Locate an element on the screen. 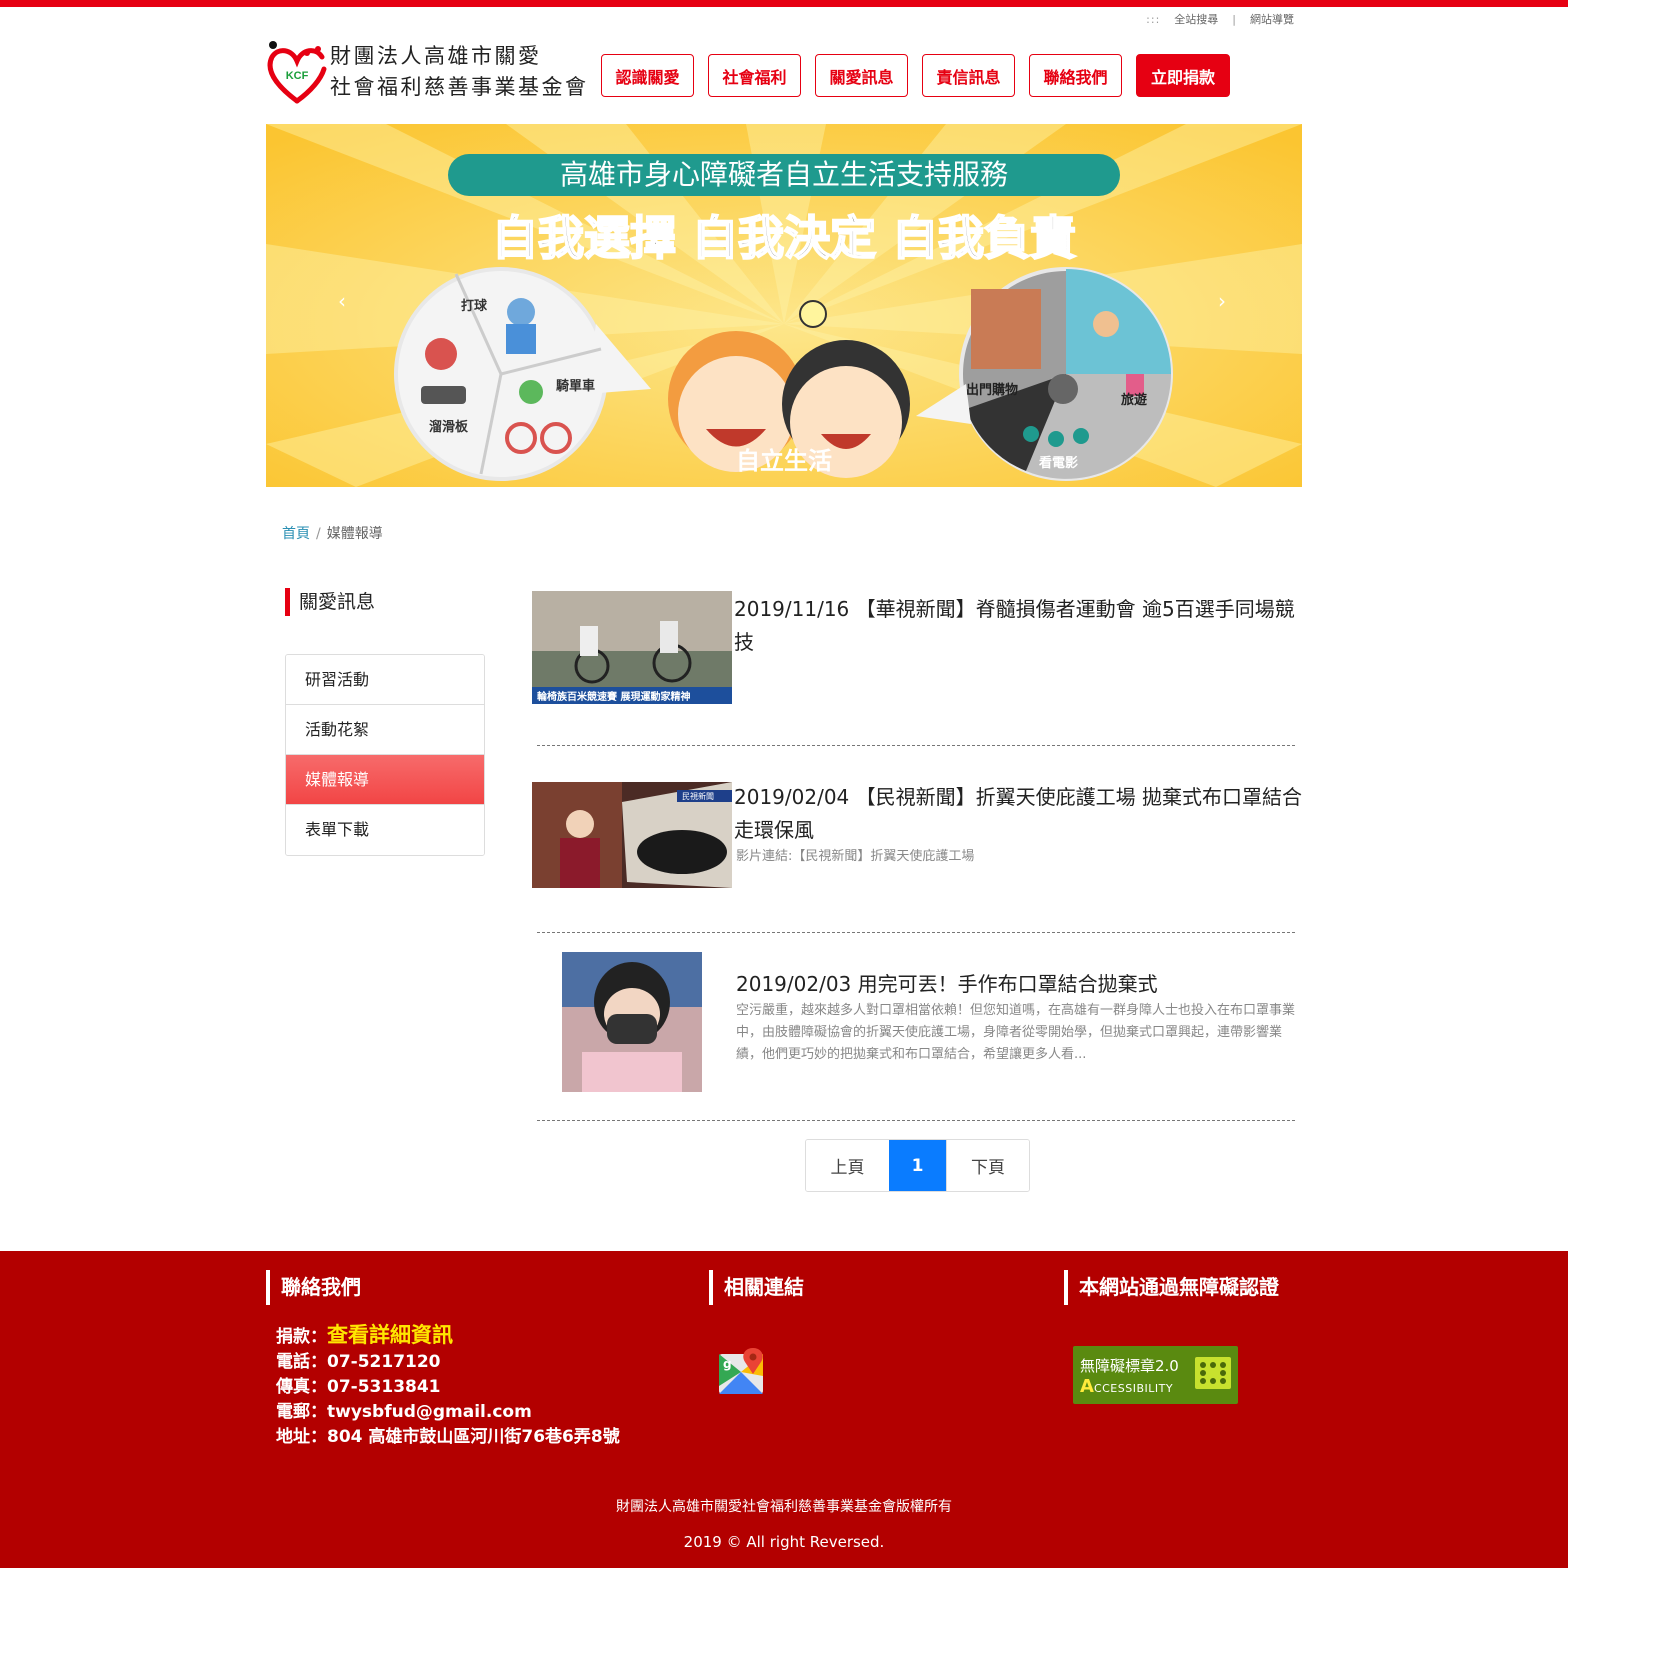  activity-label-travel: 旅遊 is located at coordinates (1134, 400).